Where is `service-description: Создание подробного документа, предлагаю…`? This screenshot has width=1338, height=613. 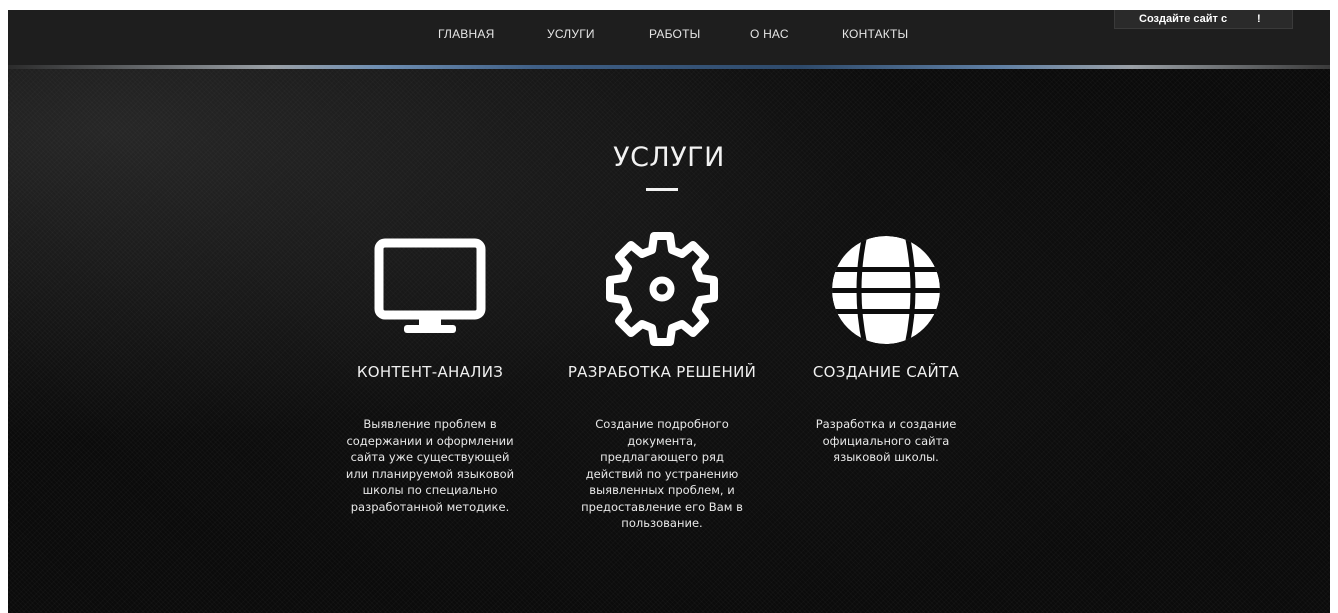 service-description: Создание подробного документа, предлагаю… is located at coordinates (662, 473).